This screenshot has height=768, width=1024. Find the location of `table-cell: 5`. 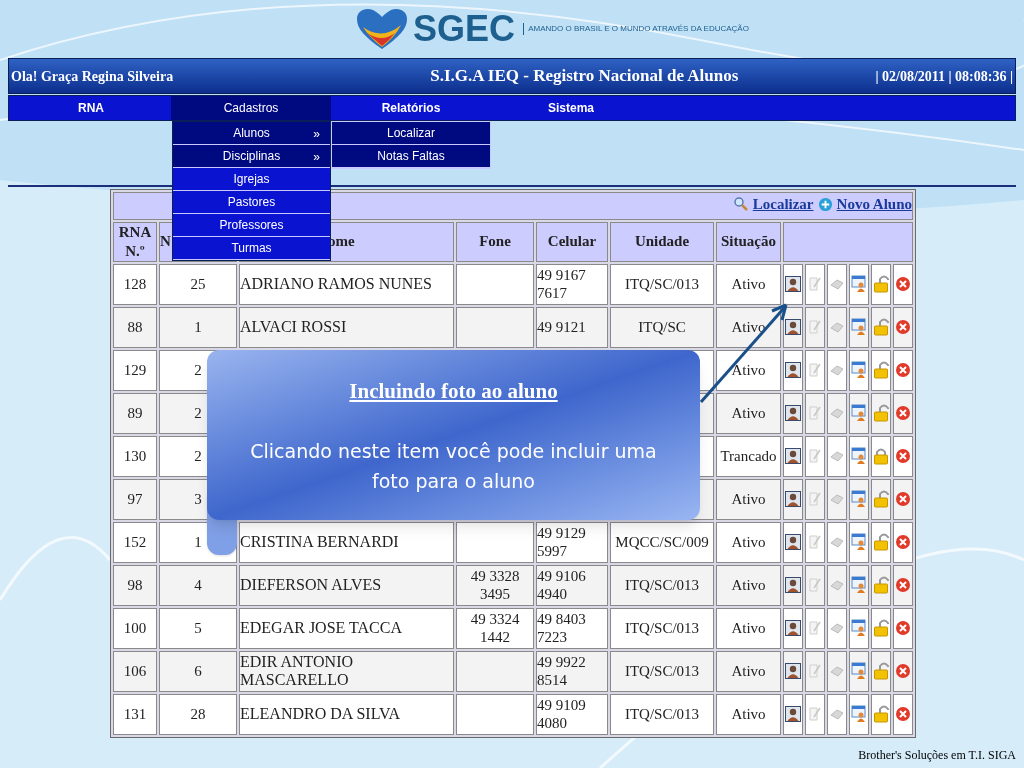

table-cell: 5 is located at coordinates (198, 628).